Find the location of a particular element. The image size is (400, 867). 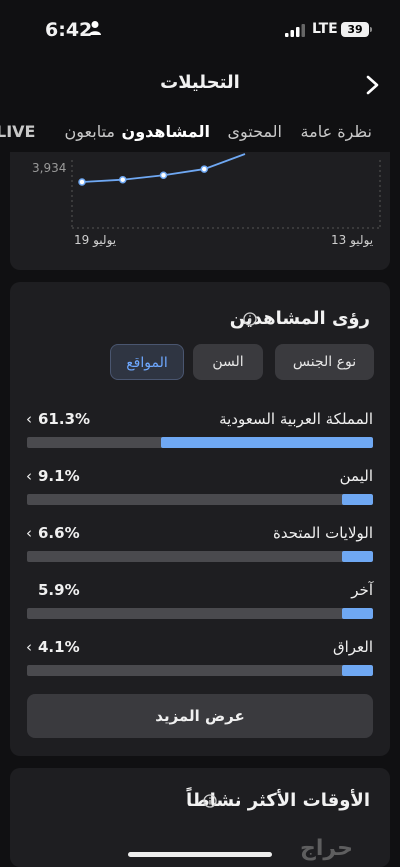

filter-locations-button: المواقع is located at coordinates (147, 362).